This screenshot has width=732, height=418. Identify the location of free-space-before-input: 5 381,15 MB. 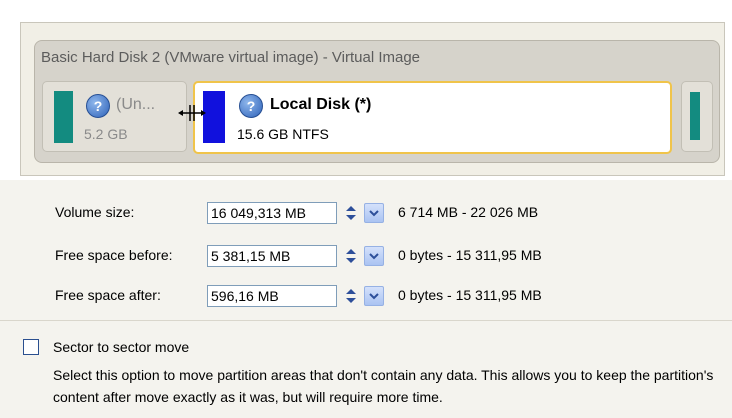
(272, 256).